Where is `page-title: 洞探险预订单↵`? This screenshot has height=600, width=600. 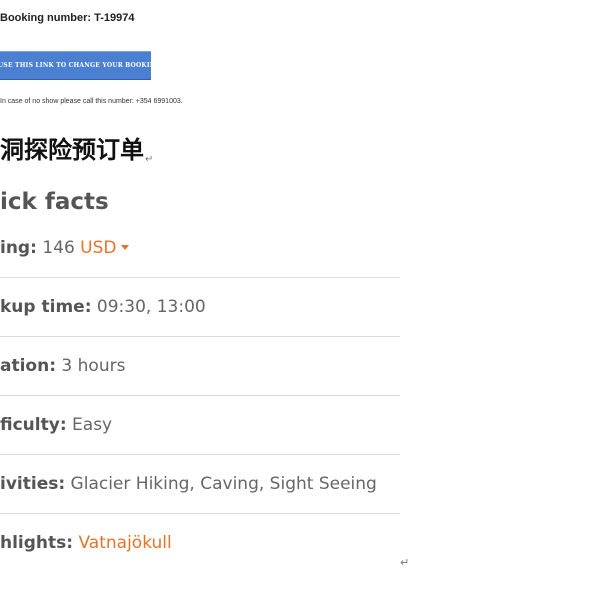
page-title: 洞探险预订单↵ is located at coordinates (76, 155).